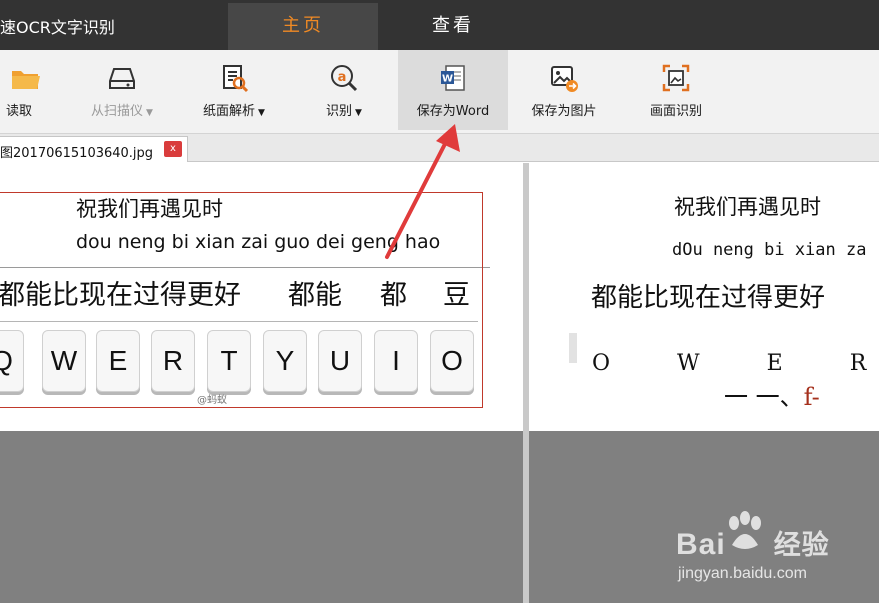 This screenshot has height=603, width=879. I want to click on save-as-image-button: 保存为图片, so click(564, 90).